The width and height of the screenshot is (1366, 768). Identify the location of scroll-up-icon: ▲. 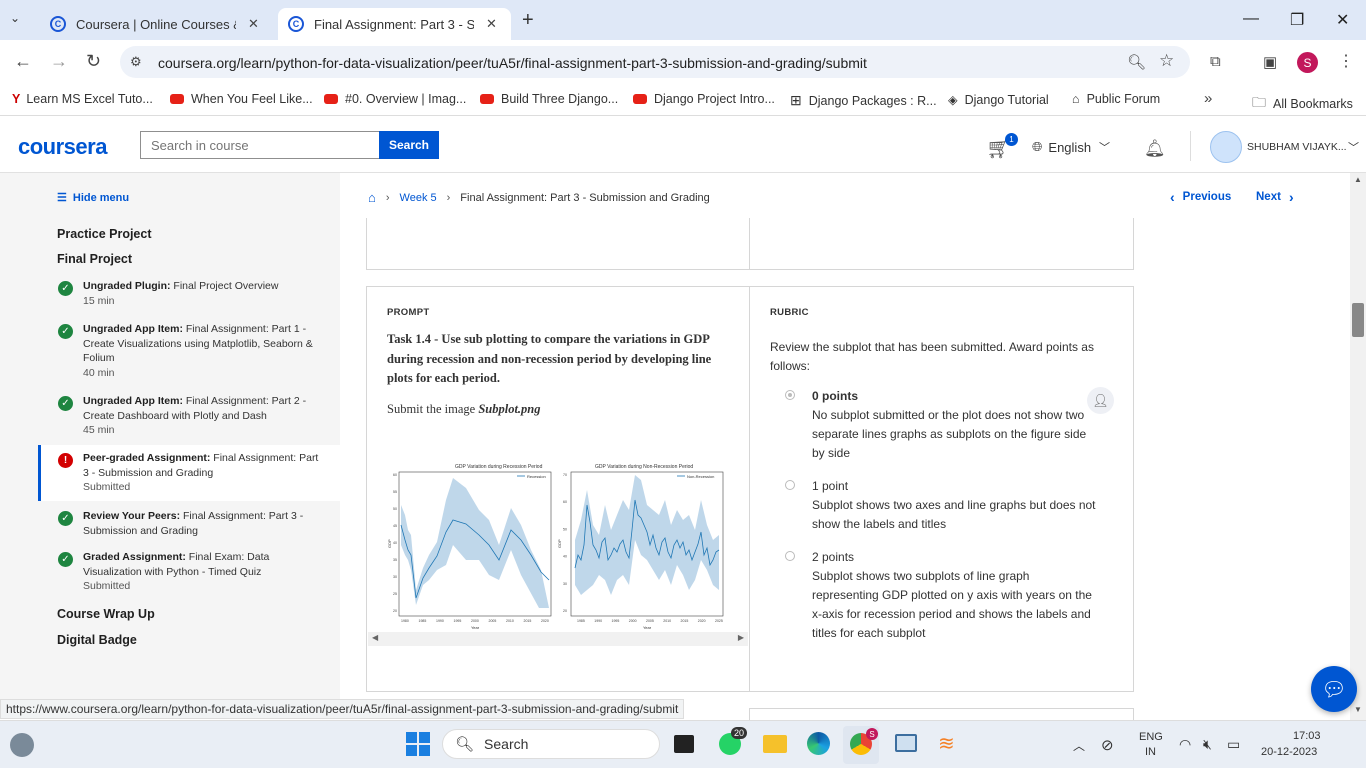
(1358, 179).